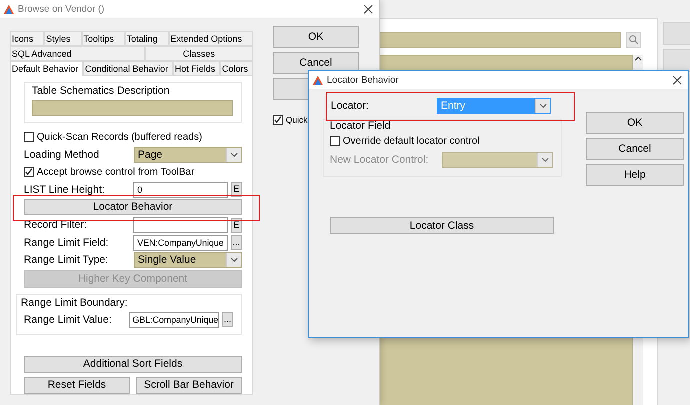  What do you see at coordinates (635, 175) in the screenshot?
I see `dialog-button: Help` at bounding box center [635, 175].